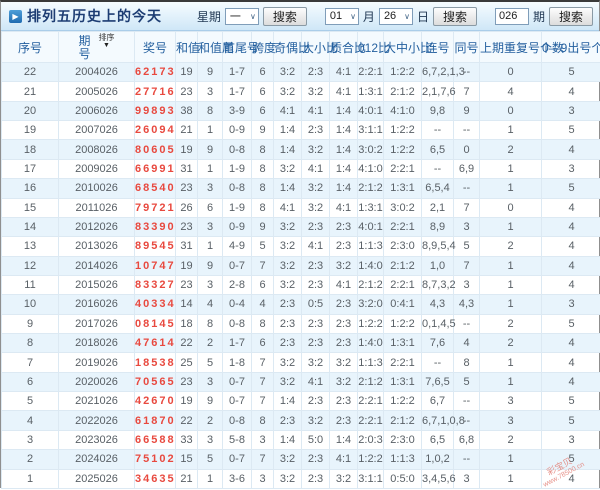 This screenshot has width=600, height=490. Describe the element at coordinates (187, 439) in the screenshot. I see `cell-sum: 33` at that location.